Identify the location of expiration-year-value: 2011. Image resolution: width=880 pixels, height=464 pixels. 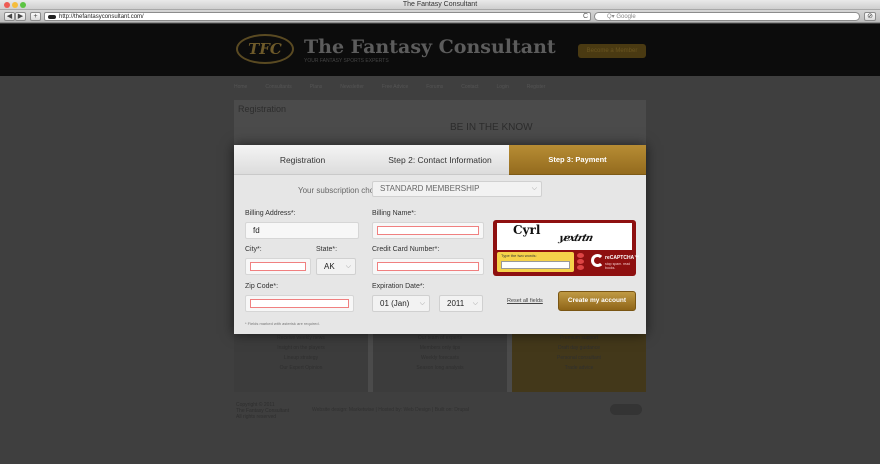
(456, 303).